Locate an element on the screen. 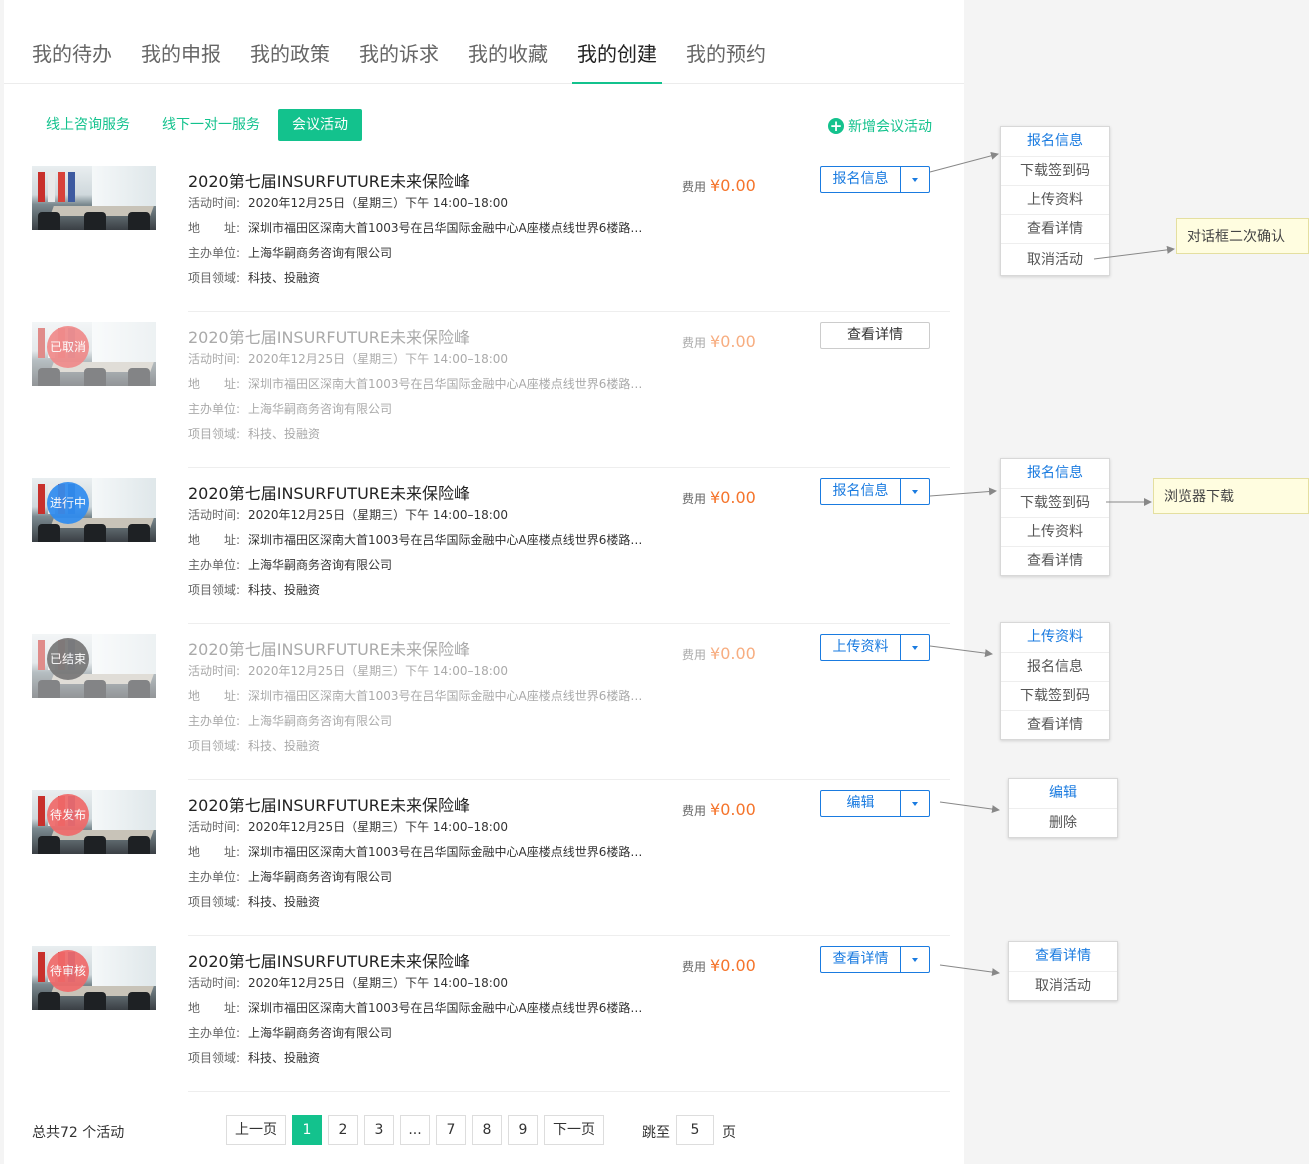 The width and height of the screenshot is (1309, 1164). add-meeting-button: + 新增会议活动 is located at coordinates (880, 126).